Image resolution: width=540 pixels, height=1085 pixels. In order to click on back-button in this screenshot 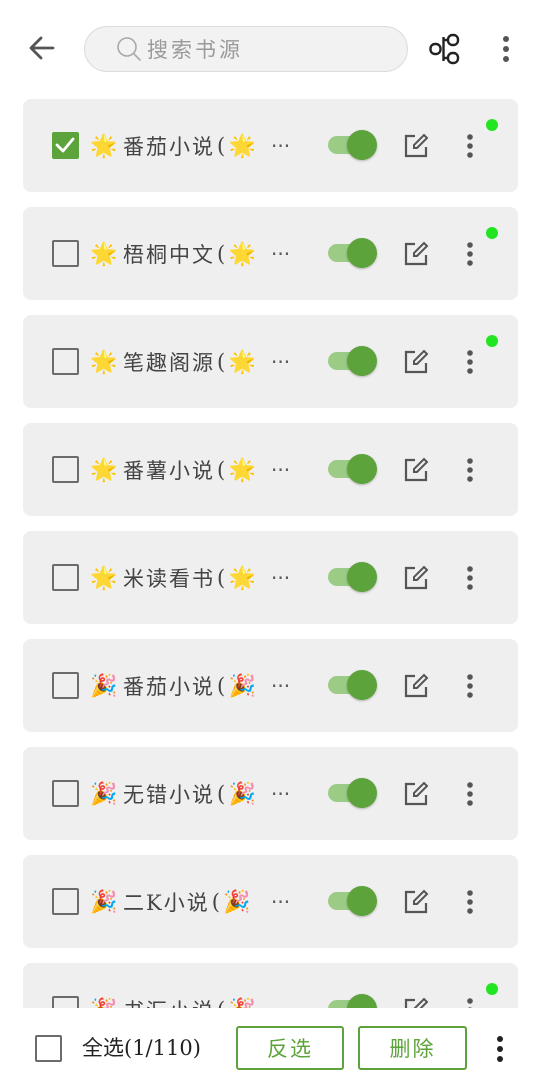, I will do `click(42, 48)`.